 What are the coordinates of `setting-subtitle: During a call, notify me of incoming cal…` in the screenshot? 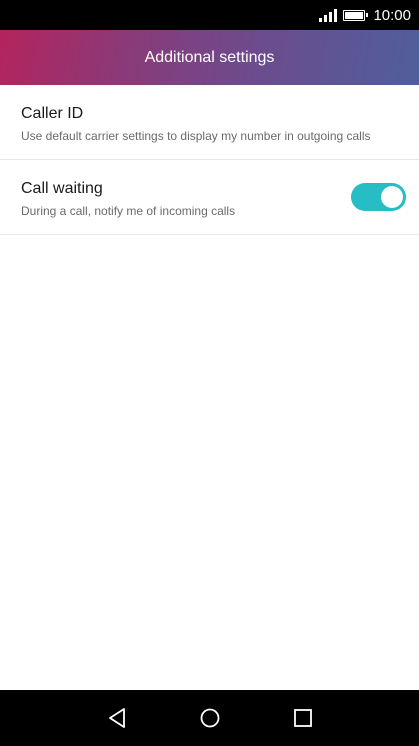 It's located at (128, 211).